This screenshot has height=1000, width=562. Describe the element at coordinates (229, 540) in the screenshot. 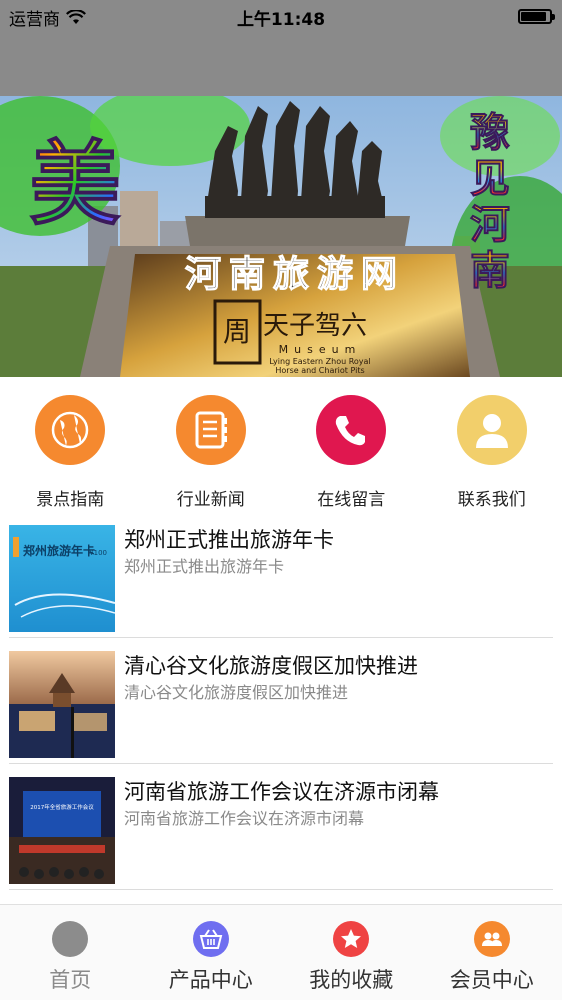

I see `news-title: 郑州正式推出旅游年卡` at that location.